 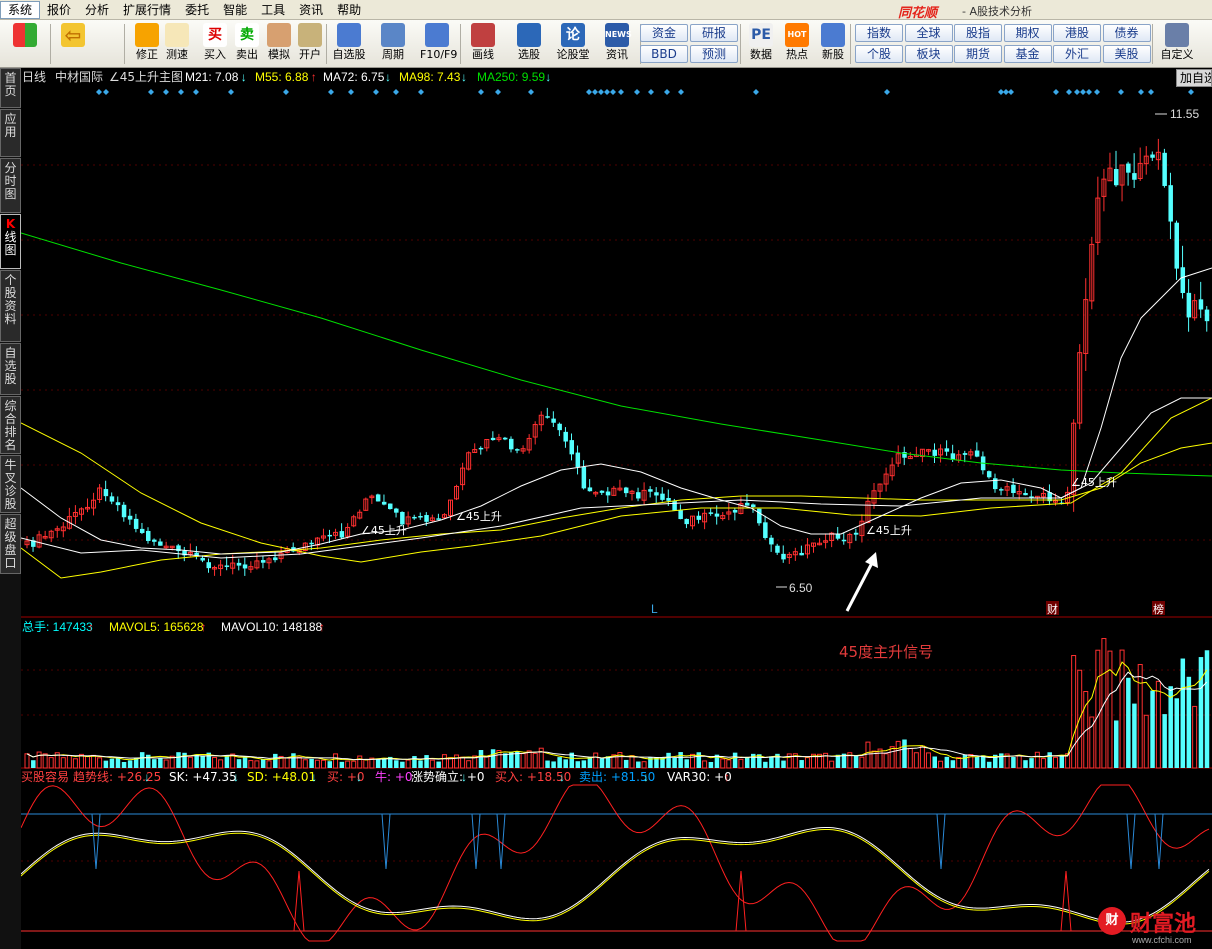 What do you see at coordinates (311, 10) in the screenshot?
I see `menu-item-7: 资讯` at bounding box center [311, 10].